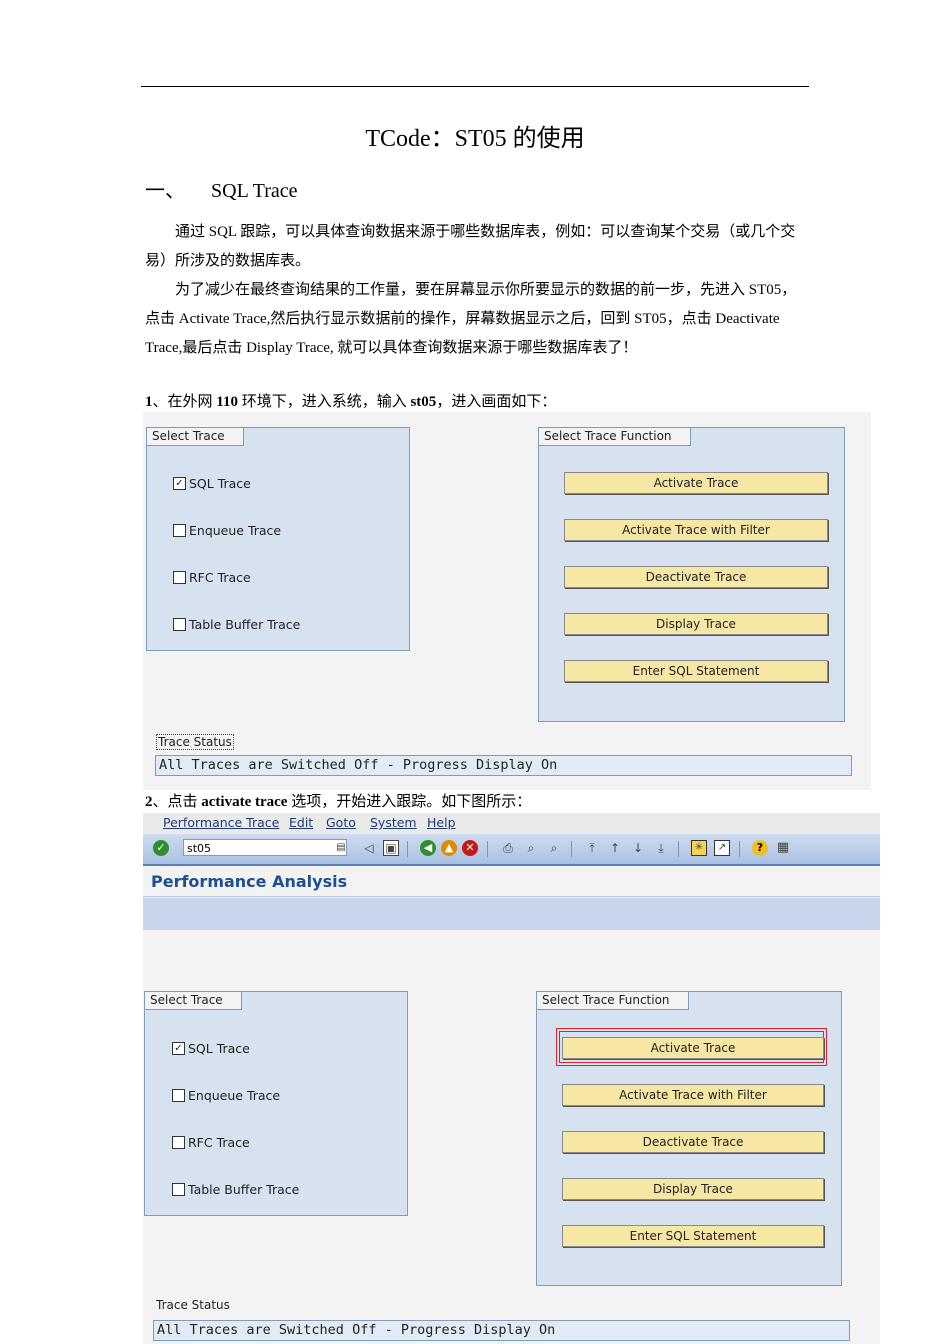 Image resolution: width=950 pixels, height=1344 pixels. I want to click on first-page-icon: ⤒, so click(592, 848).